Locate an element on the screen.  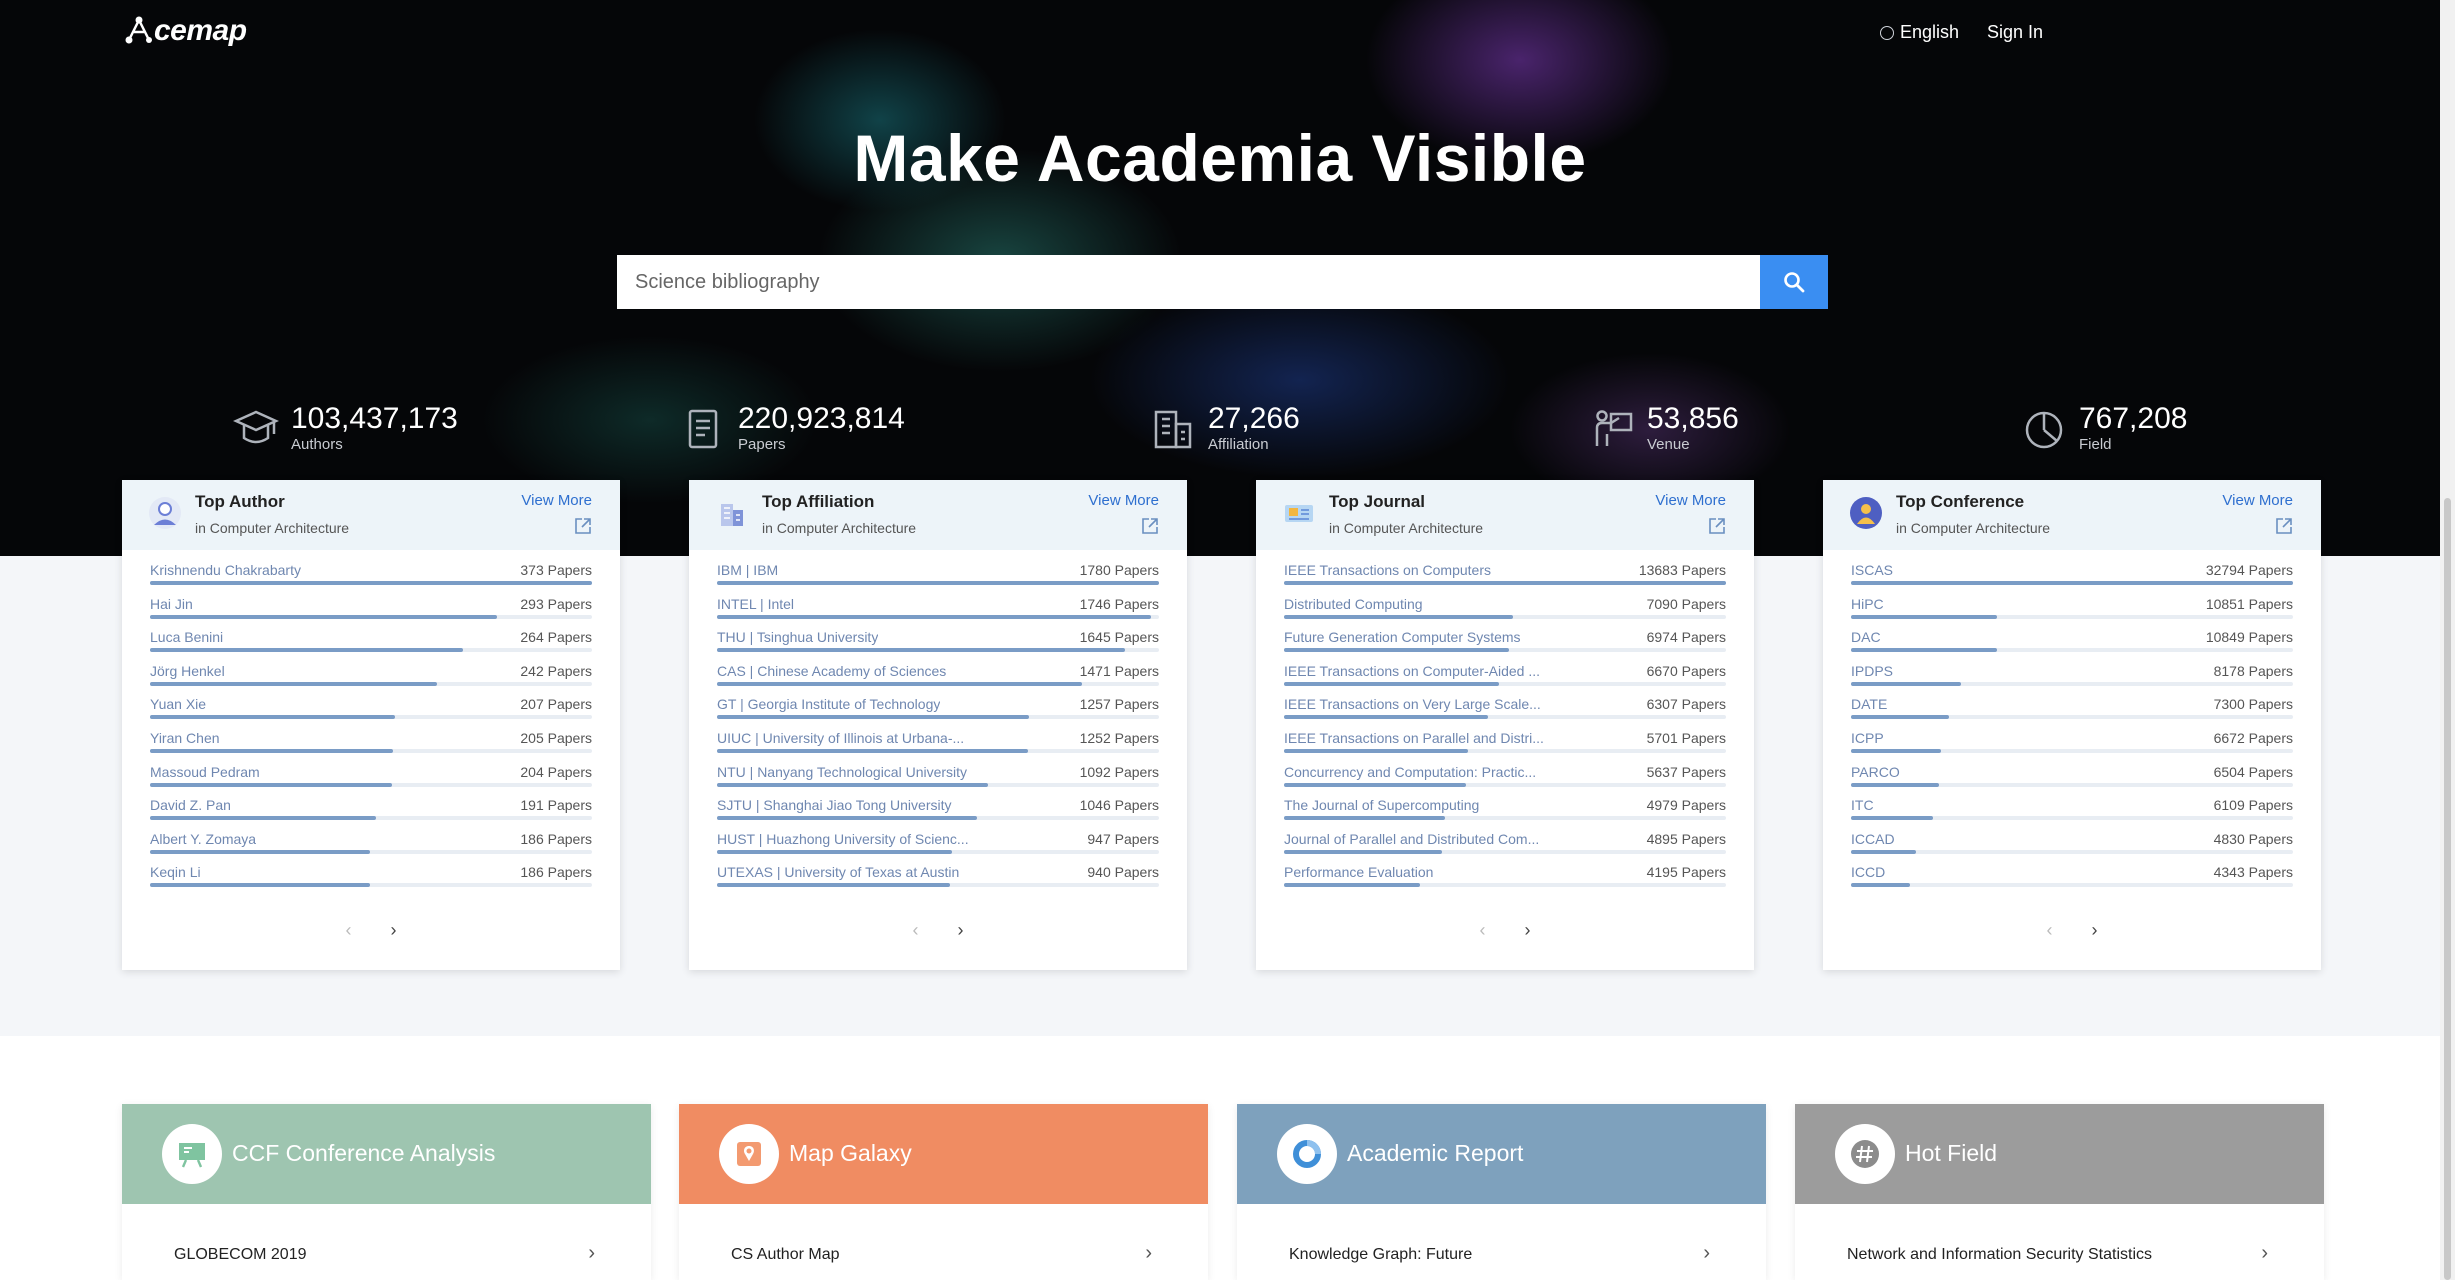
list-item: DAC 10849 Papers is located at coordinates (2072, 644).